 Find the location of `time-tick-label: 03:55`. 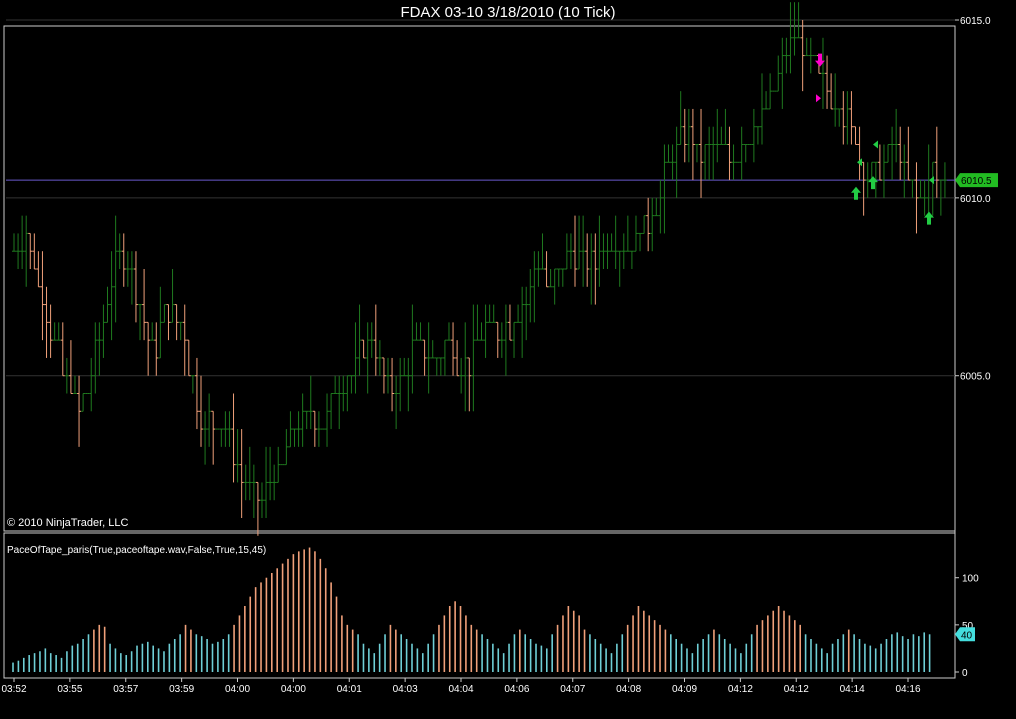

time-tick-label: 03:55 is located at coordinates (69, 689).